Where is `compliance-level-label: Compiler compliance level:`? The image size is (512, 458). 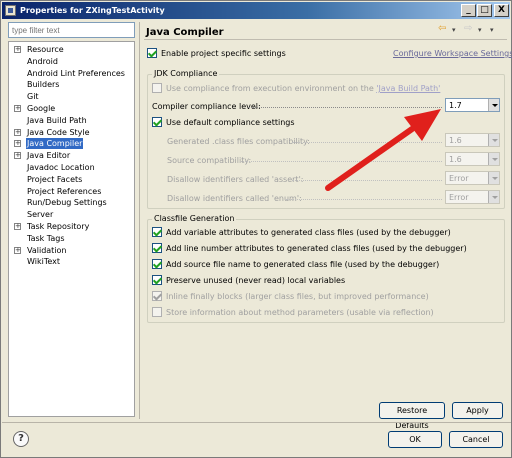
compliance-level-label: Compiler compliance level: is located at coordinates (206, 106).